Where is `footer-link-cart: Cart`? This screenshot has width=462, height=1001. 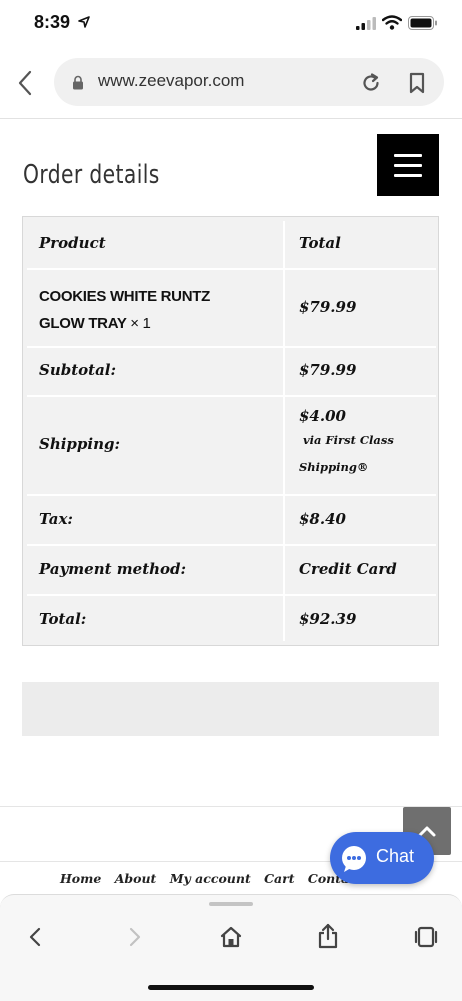 footer-link-cart: Cart is located at coordinates (279, 878).